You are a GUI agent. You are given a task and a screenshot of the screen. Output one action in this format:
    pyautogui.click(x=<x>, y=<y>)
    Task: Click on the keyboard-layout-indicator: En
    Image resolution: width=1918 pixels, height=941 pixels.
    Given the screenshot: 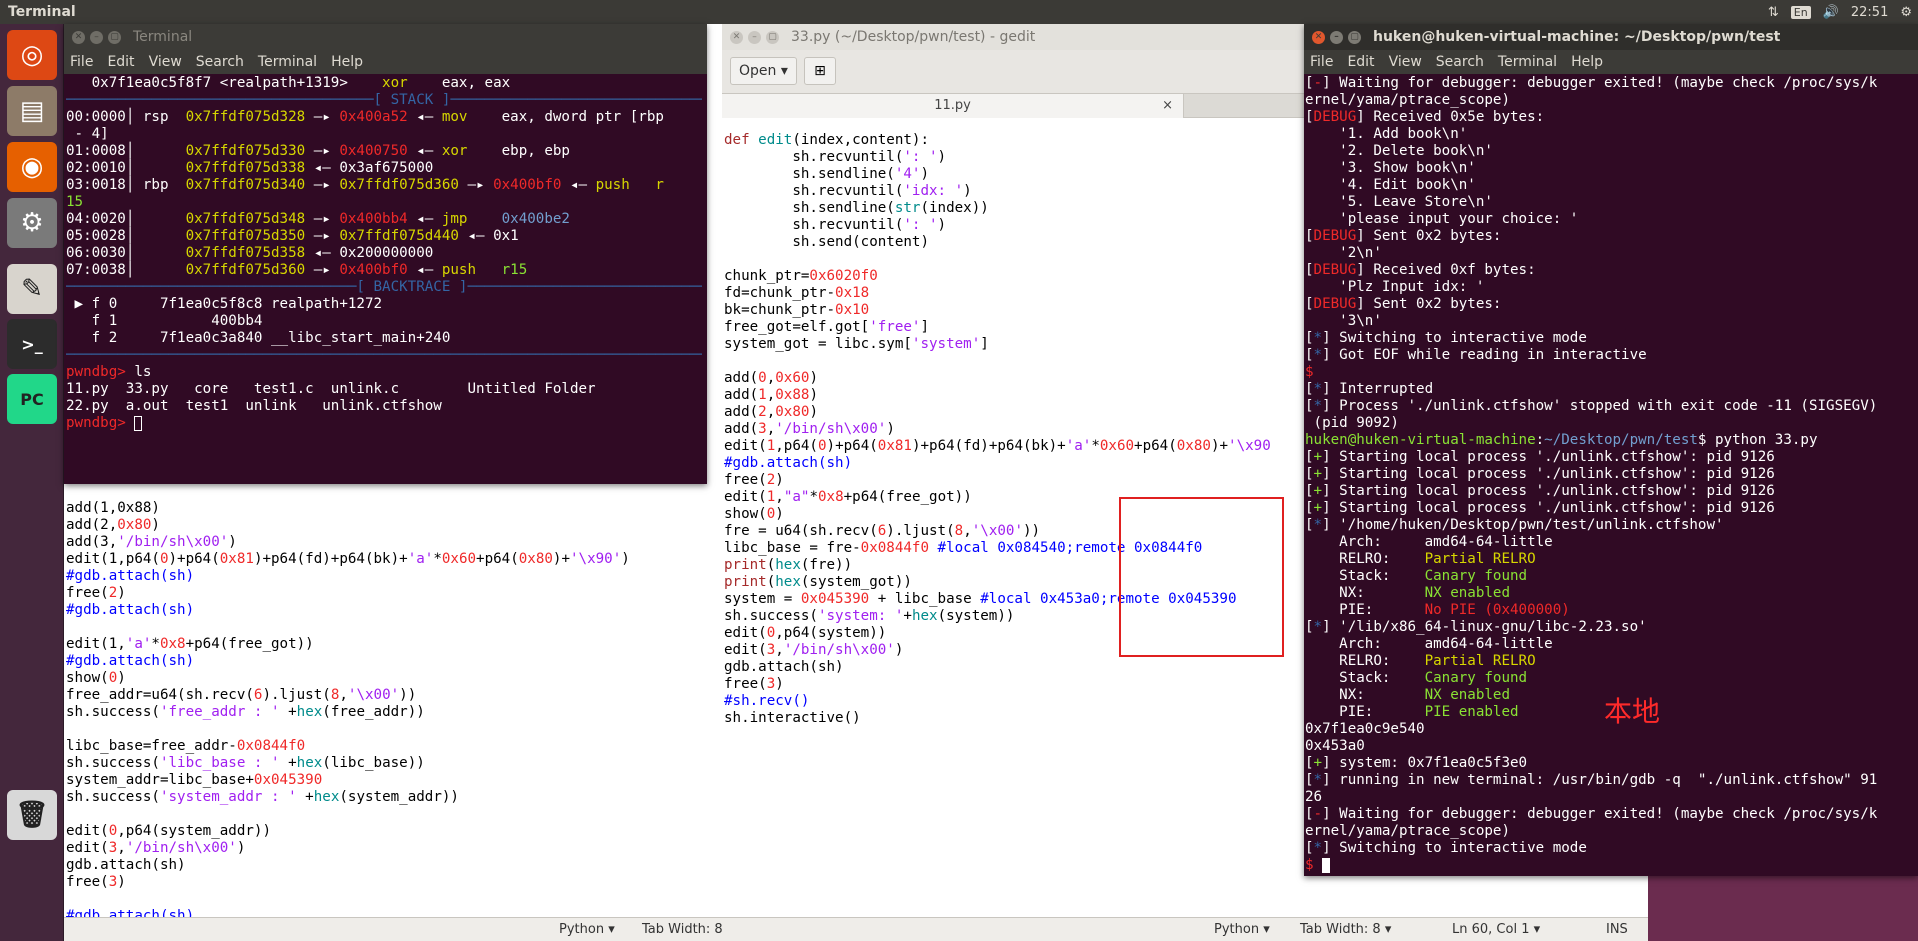 What is the action you would take?
    pyautogui.click(x=1800, y=12)
    